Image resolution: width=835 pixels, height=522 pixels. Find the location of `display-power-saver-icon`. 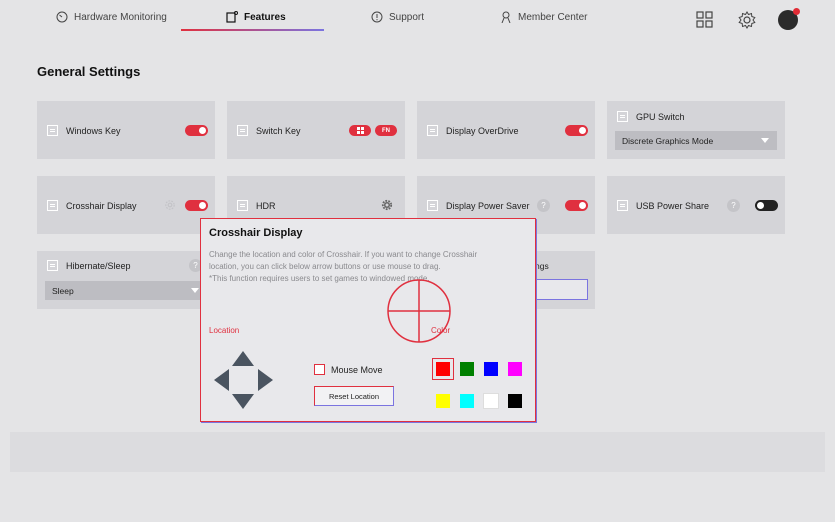

display-power-saver-icon is located at coordinates (432, 205).